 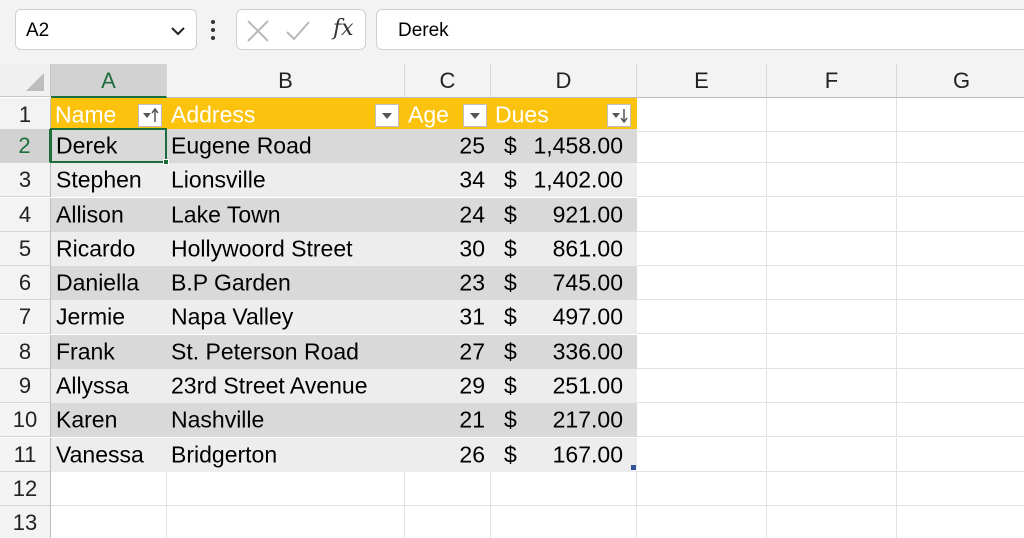 What do you see at coordinates (286, 215) in the screenshot?
I see `address-cell: Lake Town` at bounding box center [286, 215].